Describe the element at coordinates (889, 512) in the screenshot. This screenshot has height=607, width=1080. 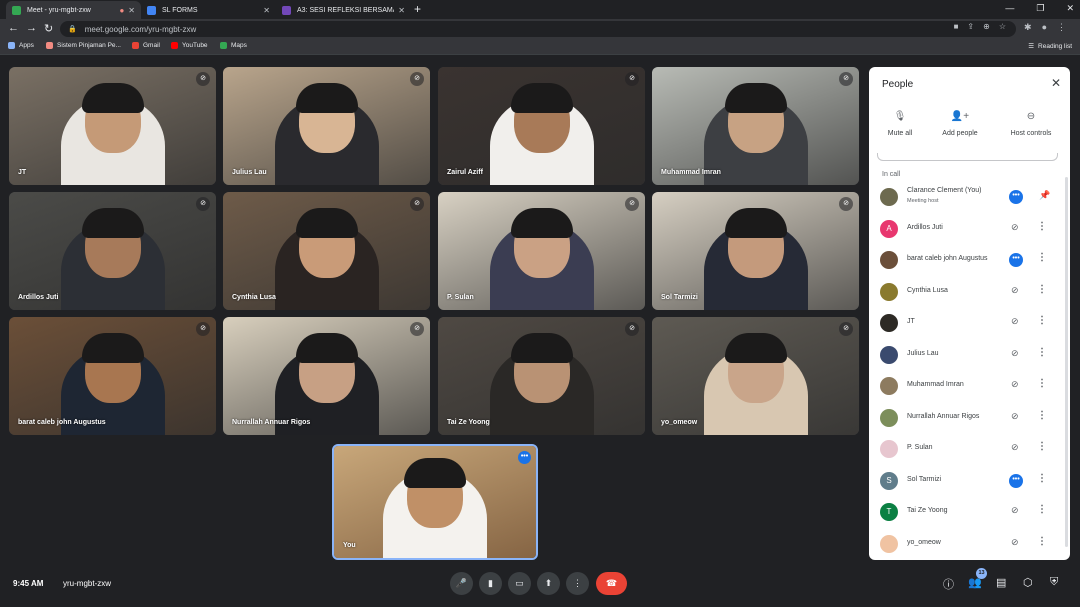
I see `avatar: T` at that location.